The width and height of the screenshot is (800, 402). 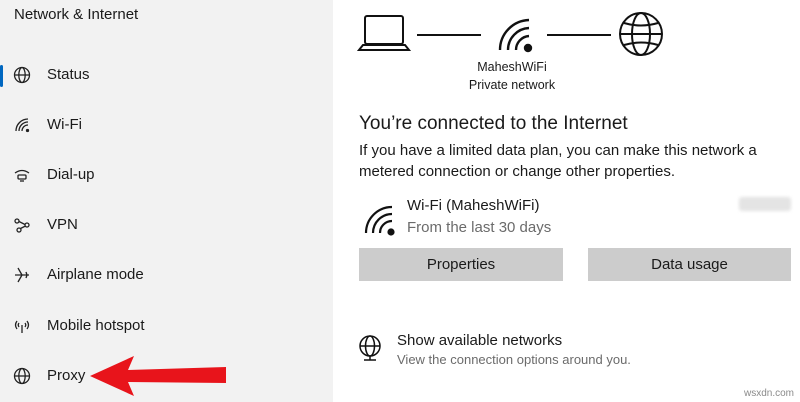 What do you see at coordinates (166, 175) in the screenshot?
I see `sidebar-item-dialup: Dial-up` at bounding box center [166, 175].